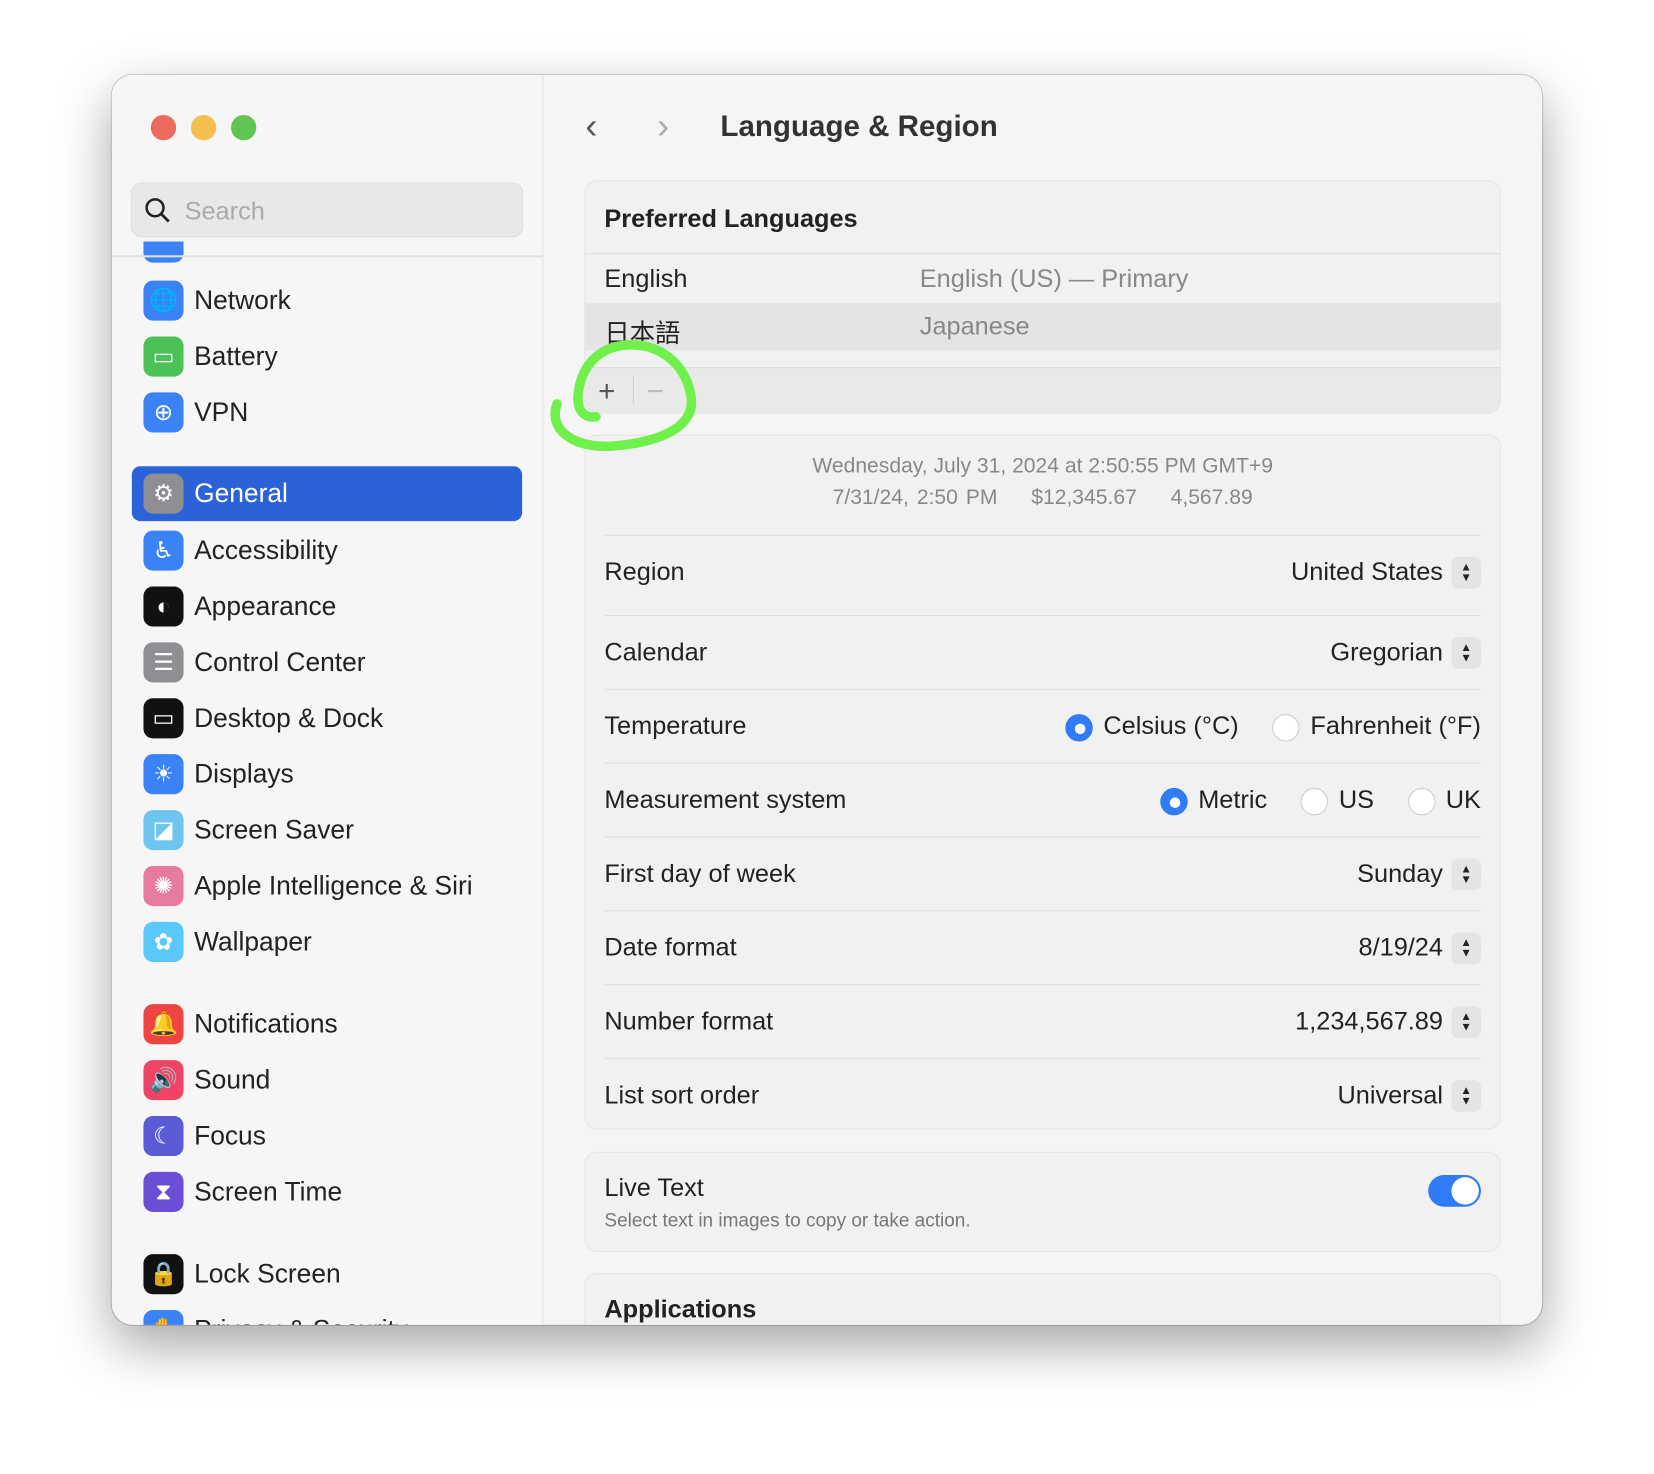 The width and height of the screenshot is (1654, 1474). I want to click on zoom-button, so click(244, 127).